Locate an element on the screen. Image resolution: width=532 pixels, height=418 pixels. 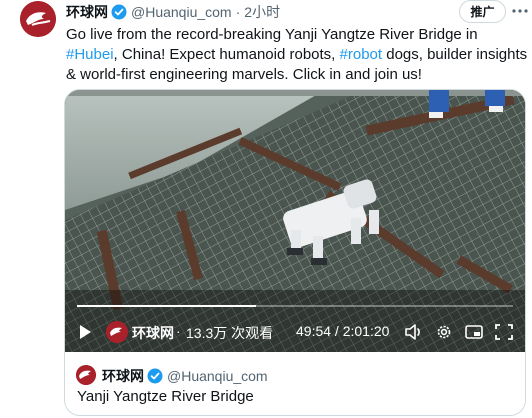
video-controls: 环球网 · 13.3万 次观看 49:54 / 2:01:20 is located at coordinates (295, 331).